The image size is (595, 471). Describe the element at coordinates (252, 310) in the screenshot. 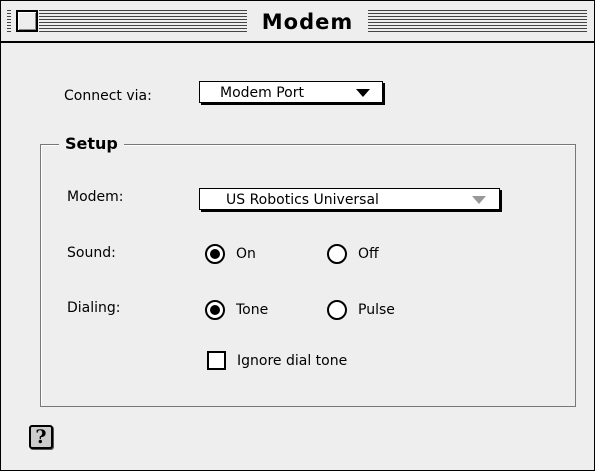

I see `dialing-tone-label: Tone` at that location.